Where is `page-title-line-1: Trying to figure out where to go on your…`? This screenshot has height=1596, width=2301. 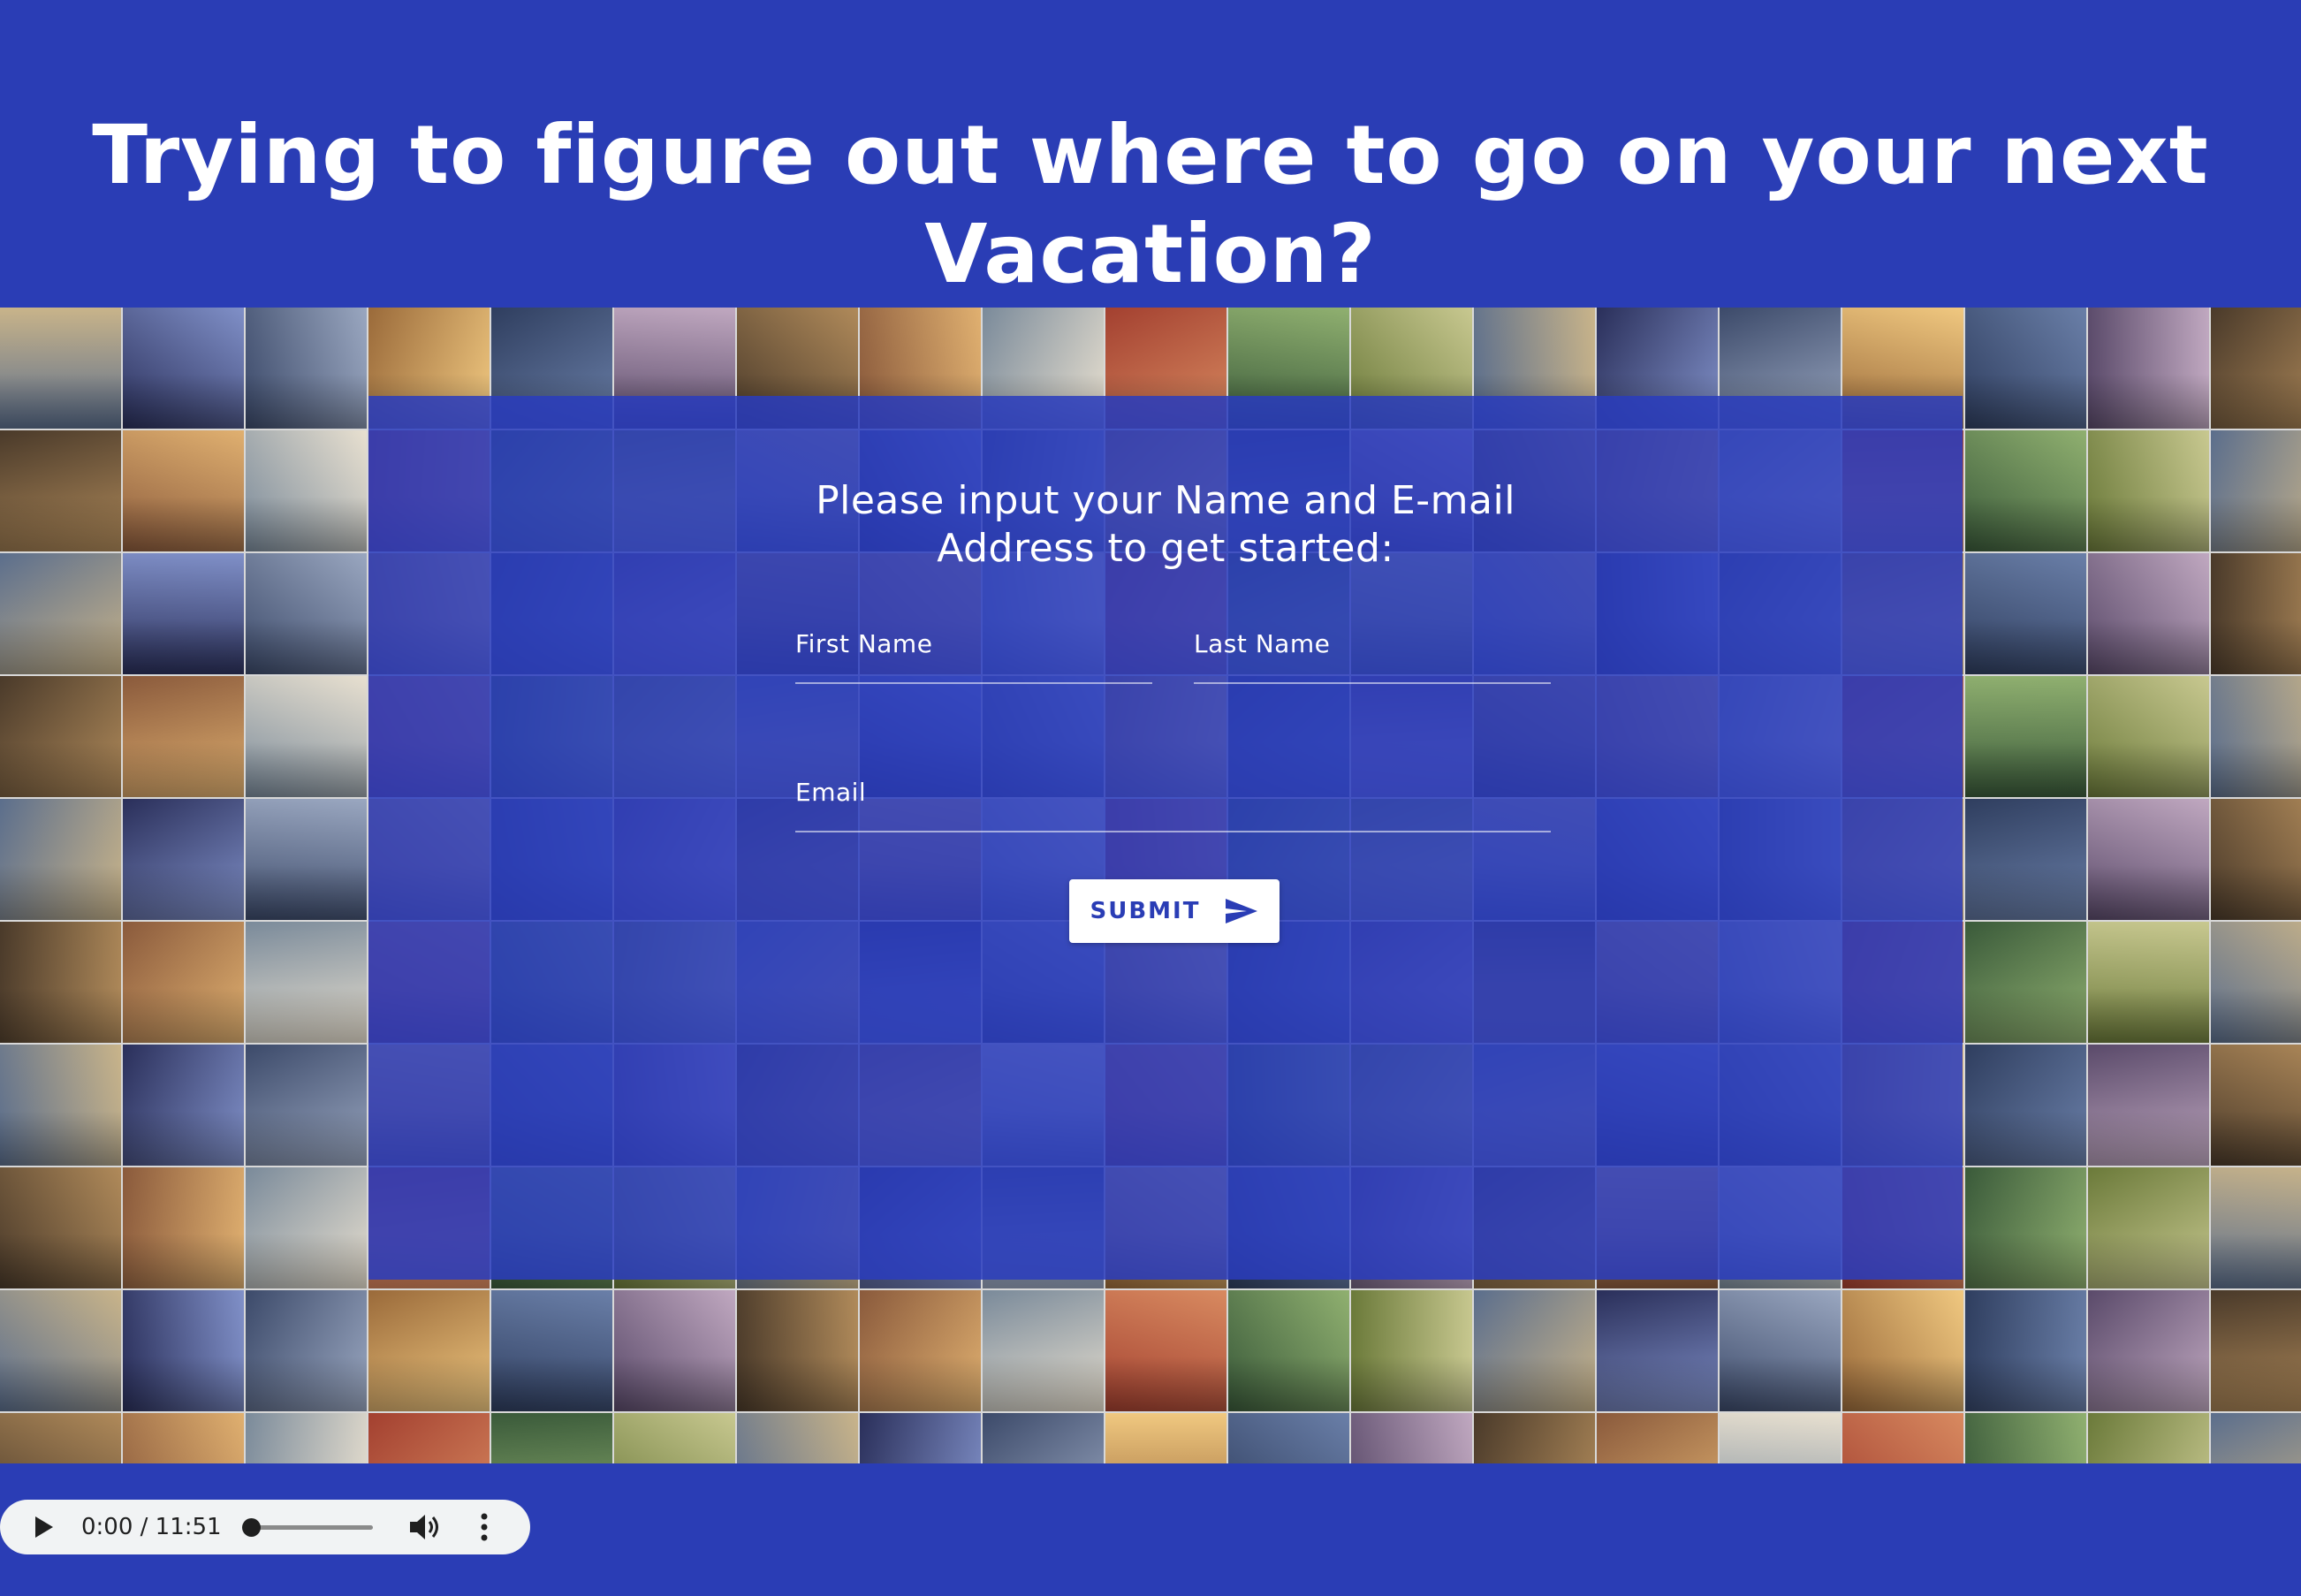
page-title-line-1: Trying to figure out where to go on your… is located at coordinates (1150, 154).